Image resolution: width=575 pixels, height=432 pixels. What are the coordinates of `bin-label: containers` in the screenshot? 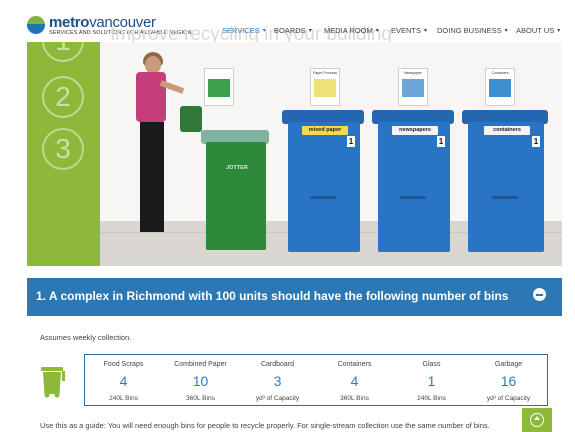 It's located at (507, 130).